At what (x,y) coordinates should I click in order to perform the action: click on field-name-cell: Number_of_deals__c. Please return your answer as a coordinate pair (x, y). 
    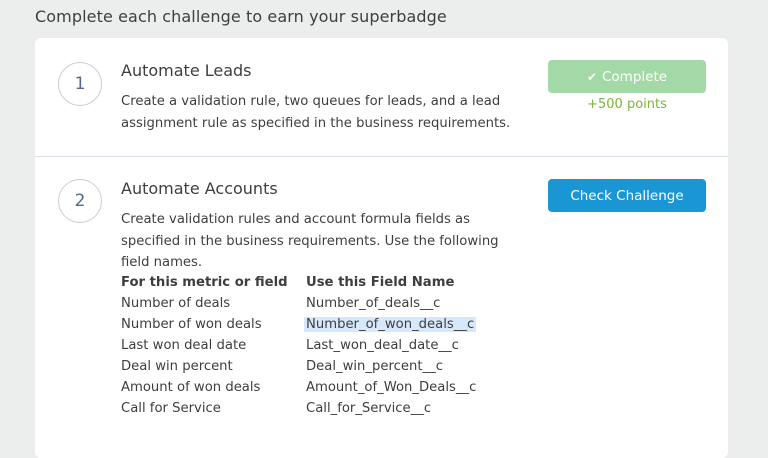
    Looking at the image, I should click on (373, 303).